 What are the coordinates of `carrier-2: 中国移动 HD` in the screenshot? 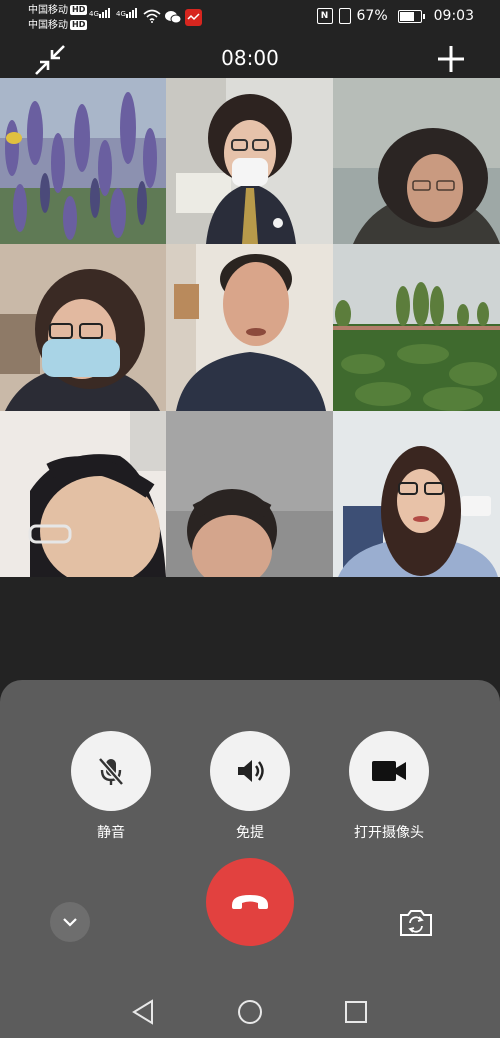 It's located at (58, 25).